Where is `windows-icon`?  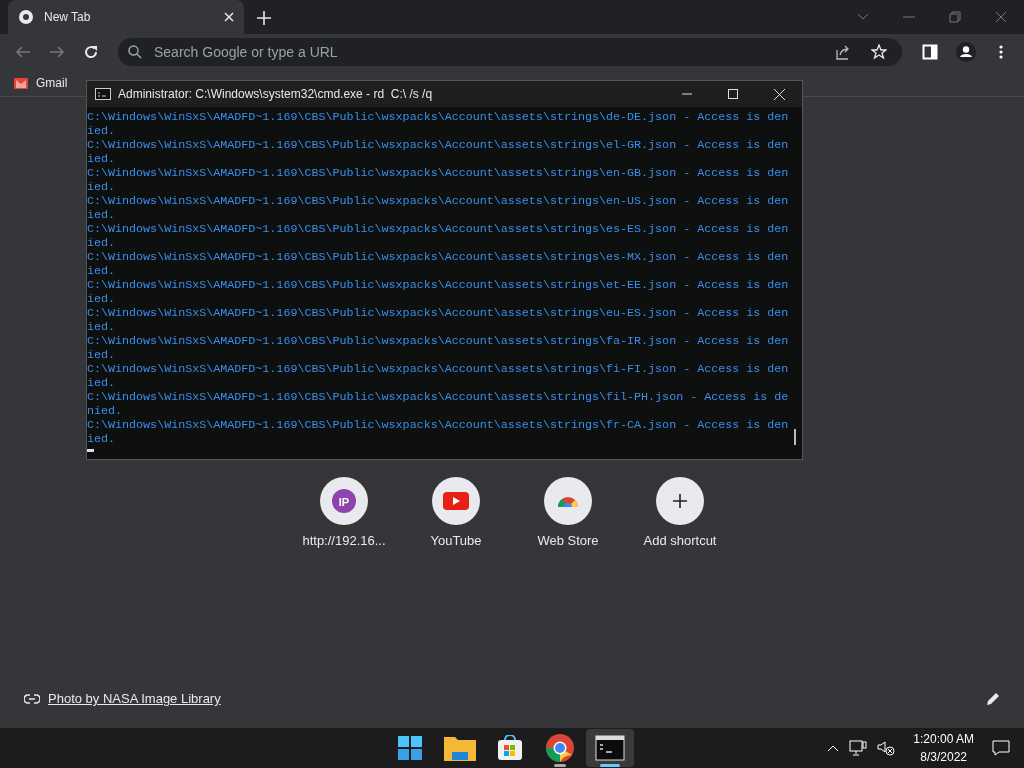
windows-icon is located at coordinates (410, 748).